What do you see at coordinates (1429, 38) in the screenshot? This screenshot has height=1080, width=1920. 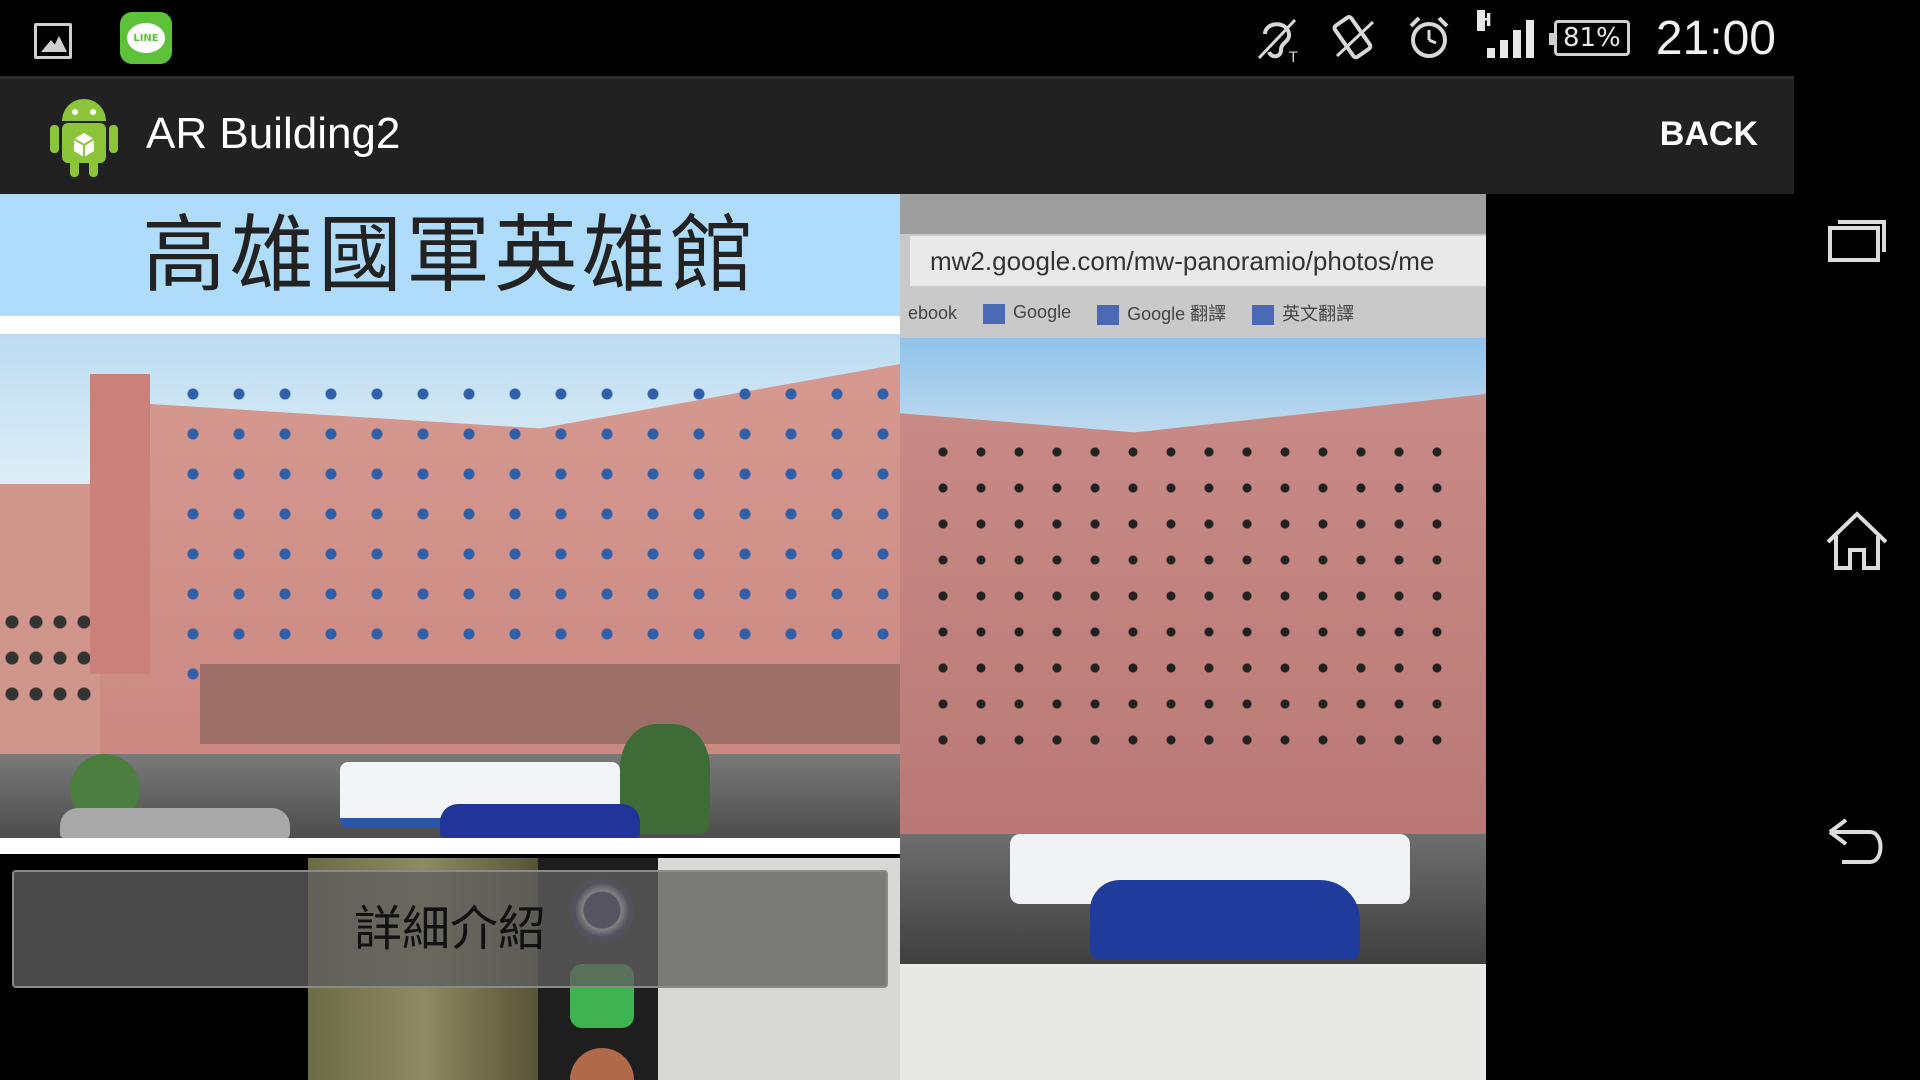 I see `alarm-icon` at bounding box center [1429, 38].